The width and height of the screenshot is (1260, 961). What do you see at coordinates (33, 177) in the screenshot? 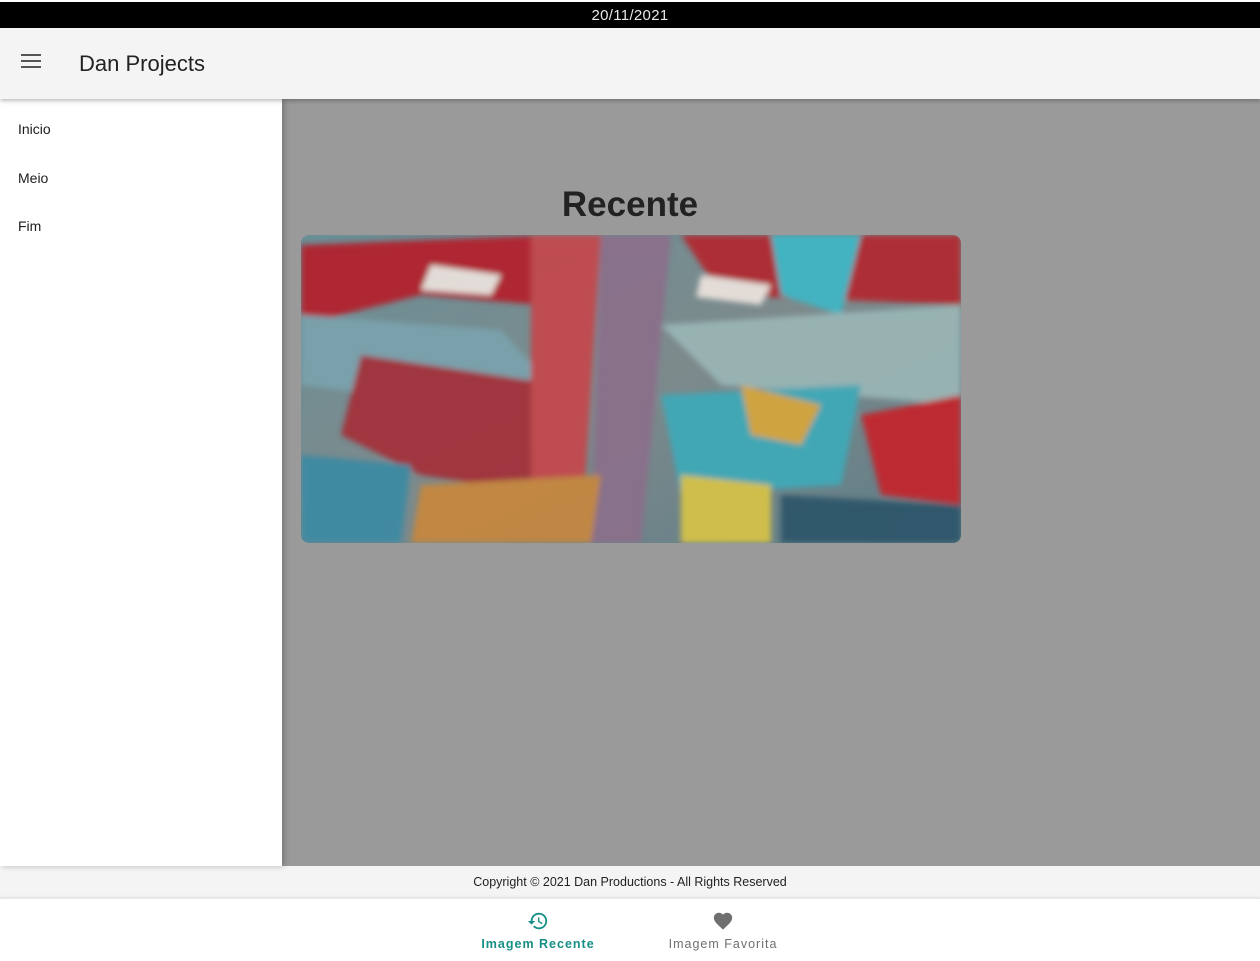
I see `drawer-item-label: Meio` at bounding box center [33, 177].